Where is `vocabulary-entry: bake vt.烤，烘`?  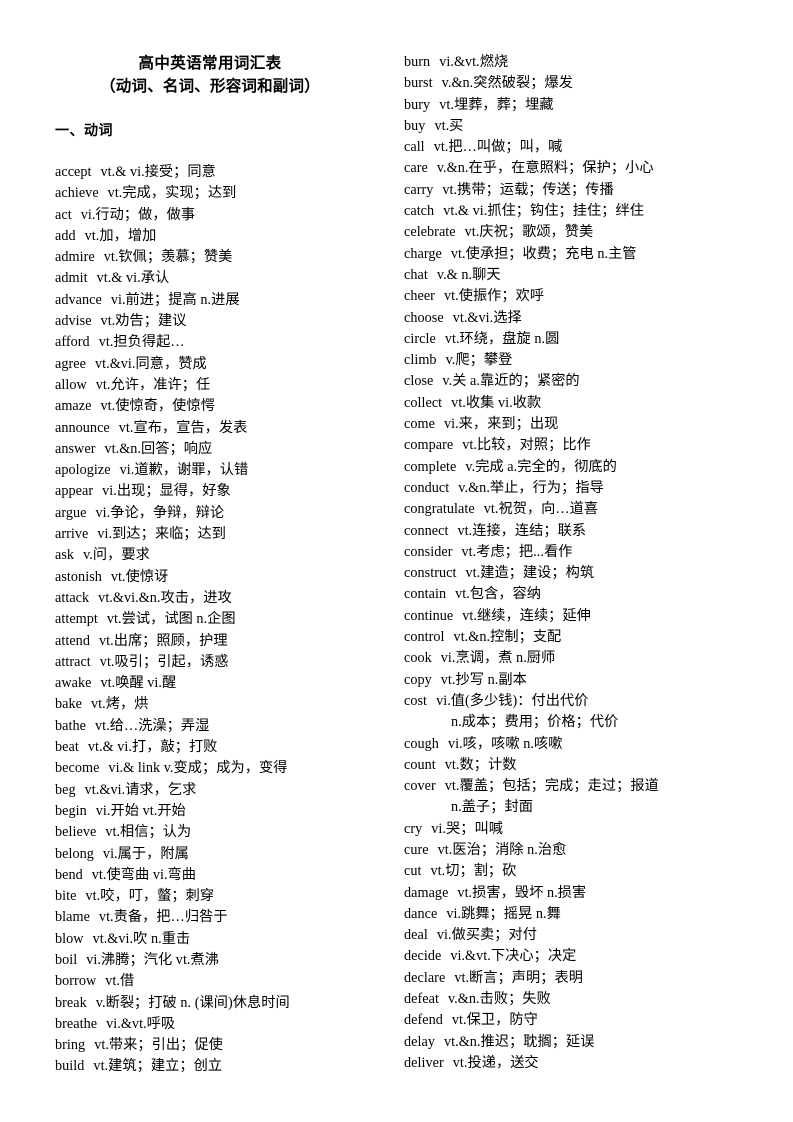
vocabulary-entry: bake vt.烤，烘 is located at coordinates (220, 704).